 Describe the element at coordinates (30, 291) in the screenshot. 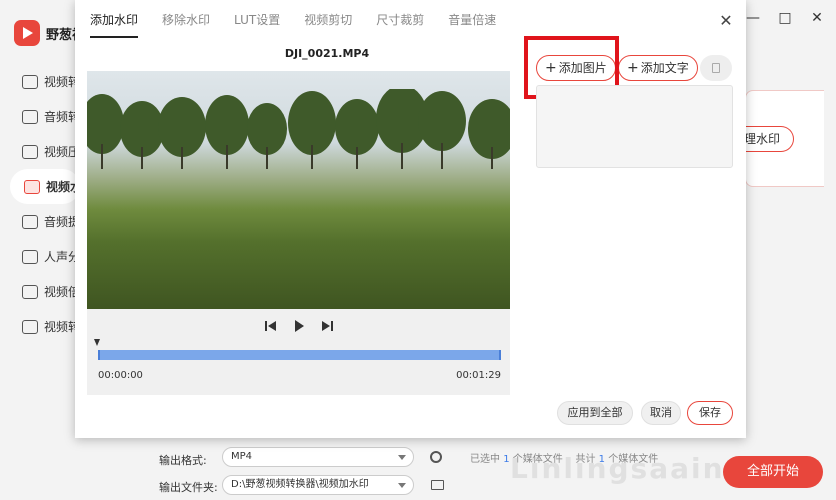

I see `video-speed-icon` at that location.